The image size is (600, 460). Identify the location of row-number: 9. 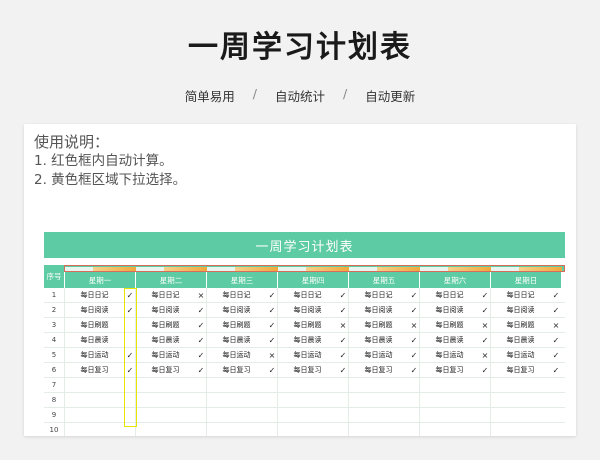
(54, 415).